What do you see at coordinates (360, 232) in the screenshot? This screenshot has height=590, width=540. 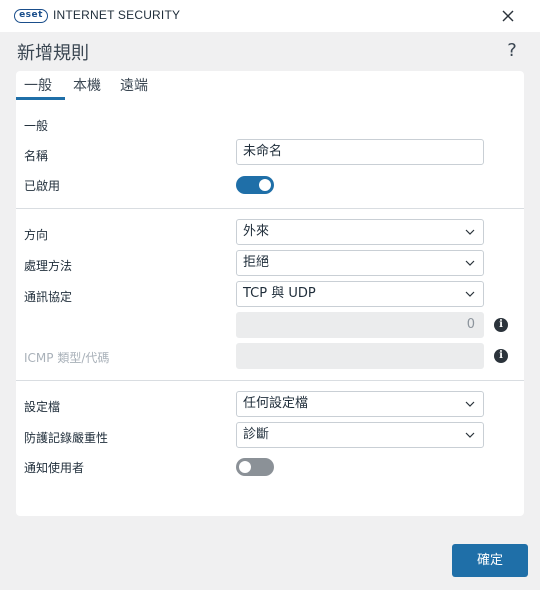 I see `direction-select: 外來` at bounding box center [360, 232].